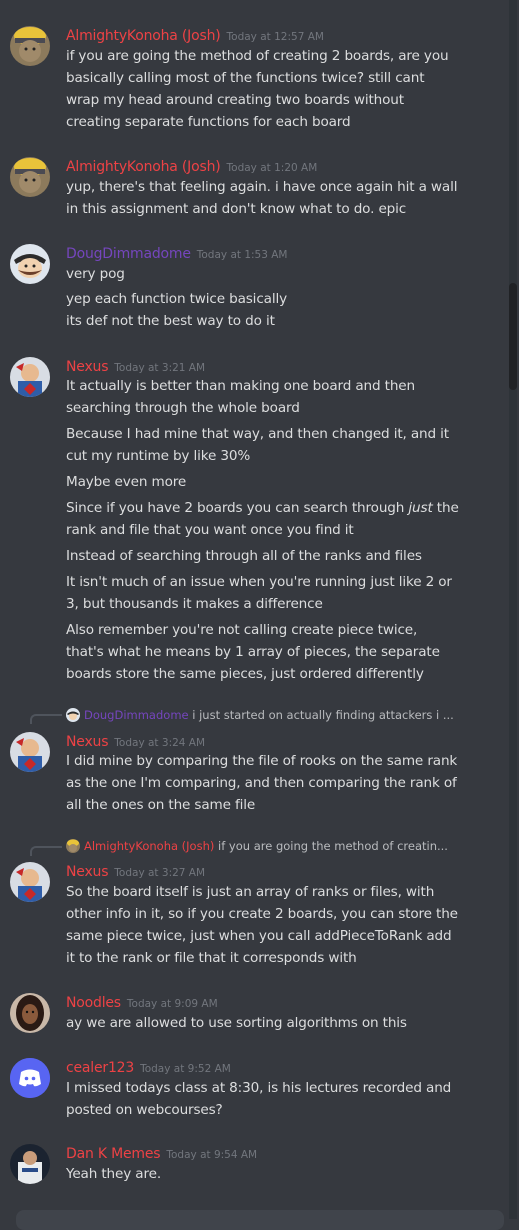 The image size is (519, 1230). I want to click on username: DougDimmadome, so click(128, 254).